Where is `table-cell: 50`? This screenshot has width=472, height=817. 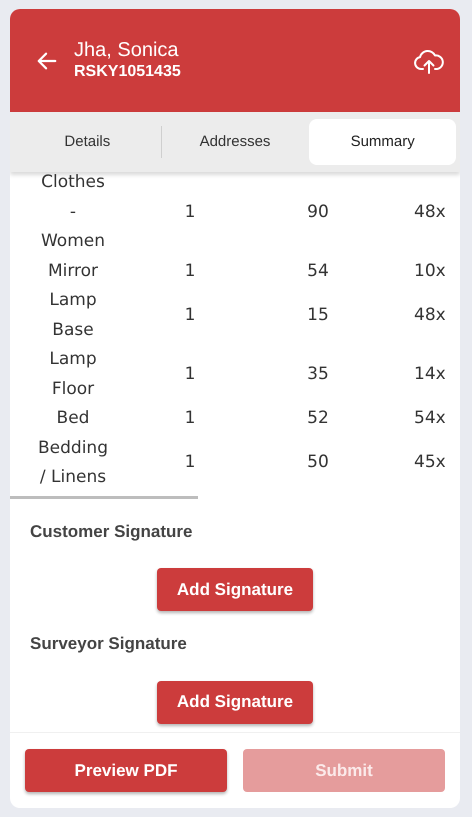 table-cell: 50 is located at coordinates (318, 462).